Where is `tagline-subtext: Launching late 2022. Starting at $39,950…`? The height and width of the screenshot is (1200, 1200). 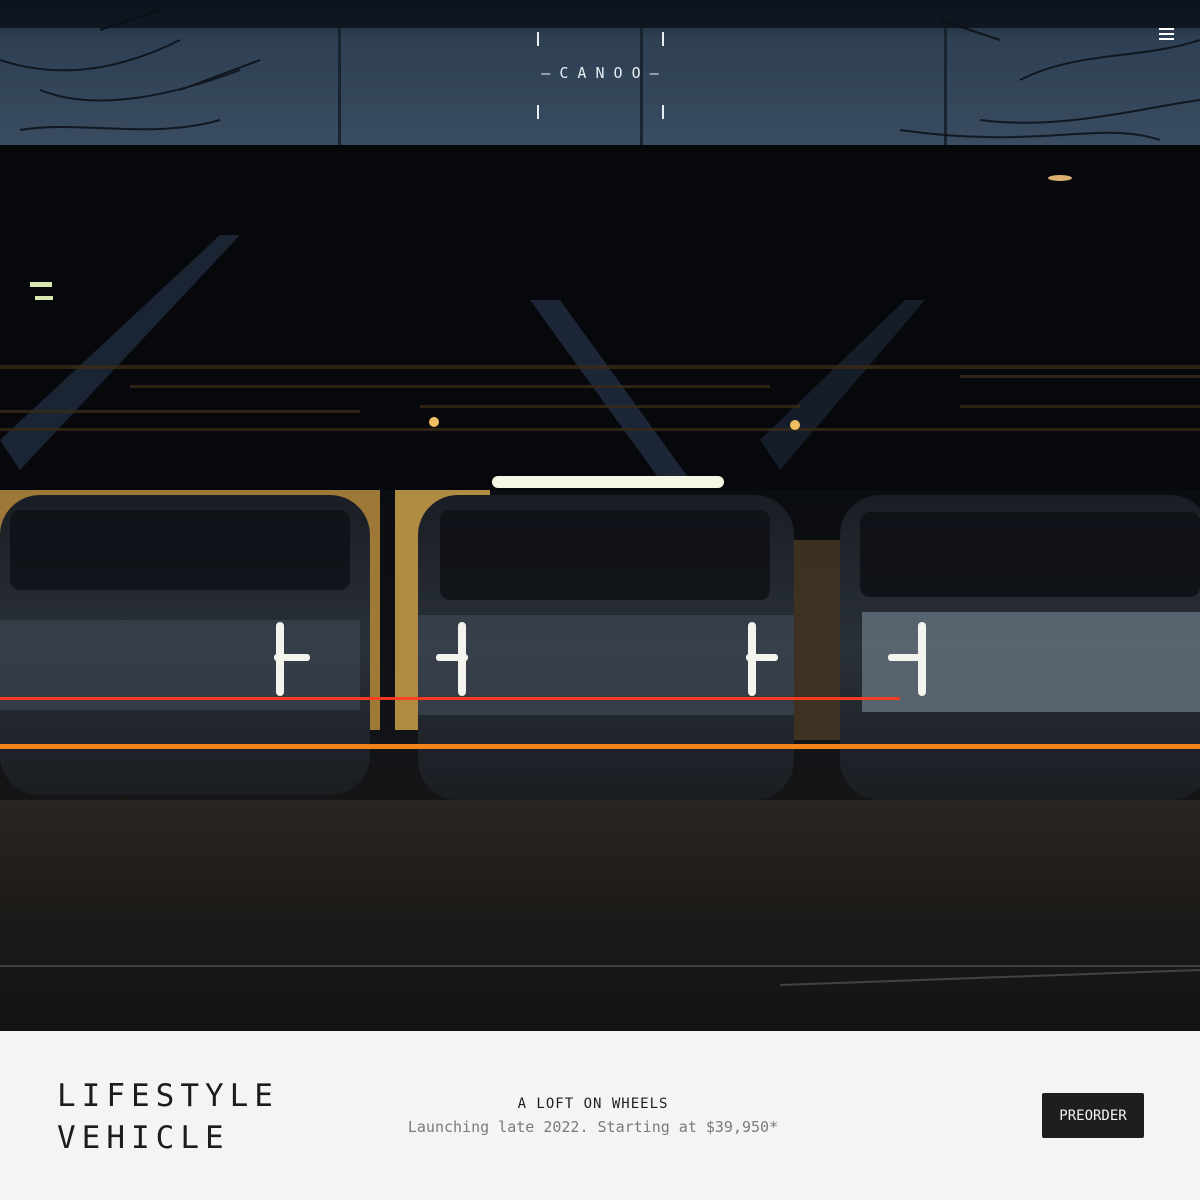 tagline-subtext: Launching late 2022. Starting at $39,950… is located at coordinates (593, 1127).